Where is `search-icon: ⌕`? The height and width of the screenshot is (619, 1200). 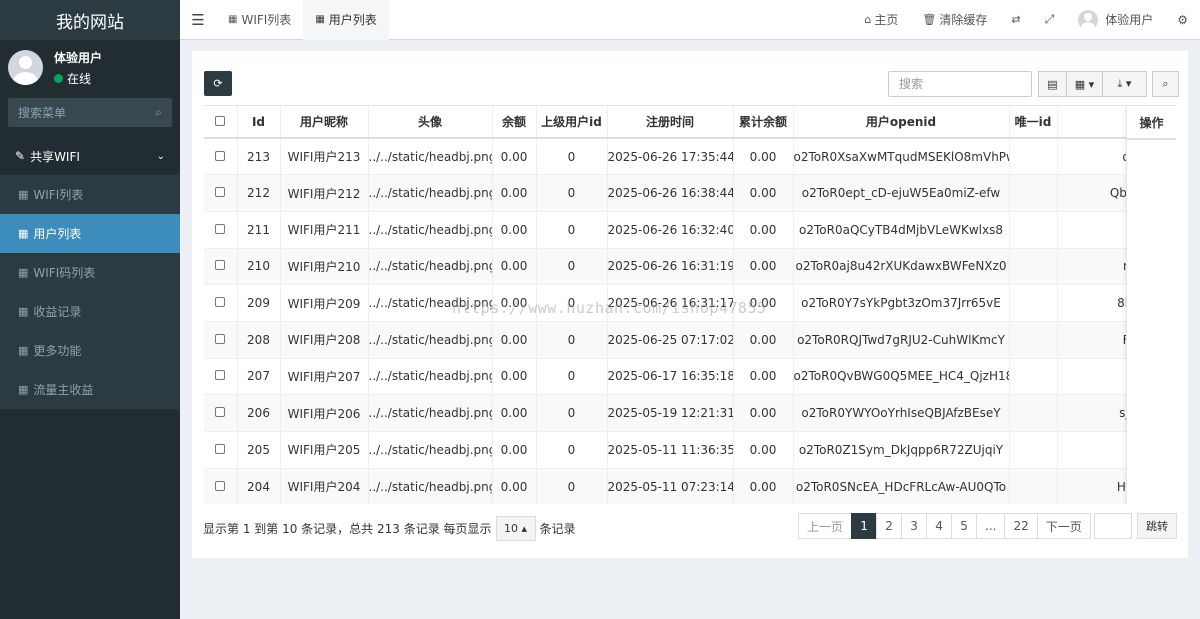 search-icon: ⌕ is located at coordinates (158, 112).